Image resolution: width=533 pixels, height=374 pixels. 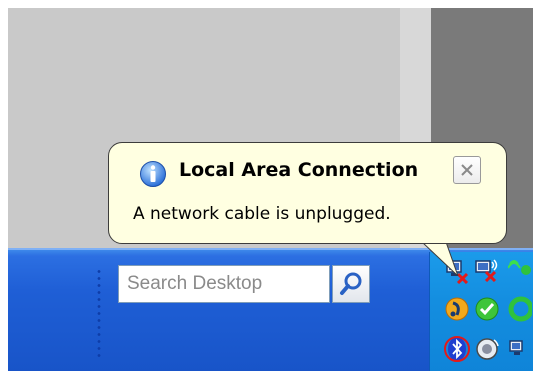 I want to click on bluetooth-icon, so click(x=457, y=349).